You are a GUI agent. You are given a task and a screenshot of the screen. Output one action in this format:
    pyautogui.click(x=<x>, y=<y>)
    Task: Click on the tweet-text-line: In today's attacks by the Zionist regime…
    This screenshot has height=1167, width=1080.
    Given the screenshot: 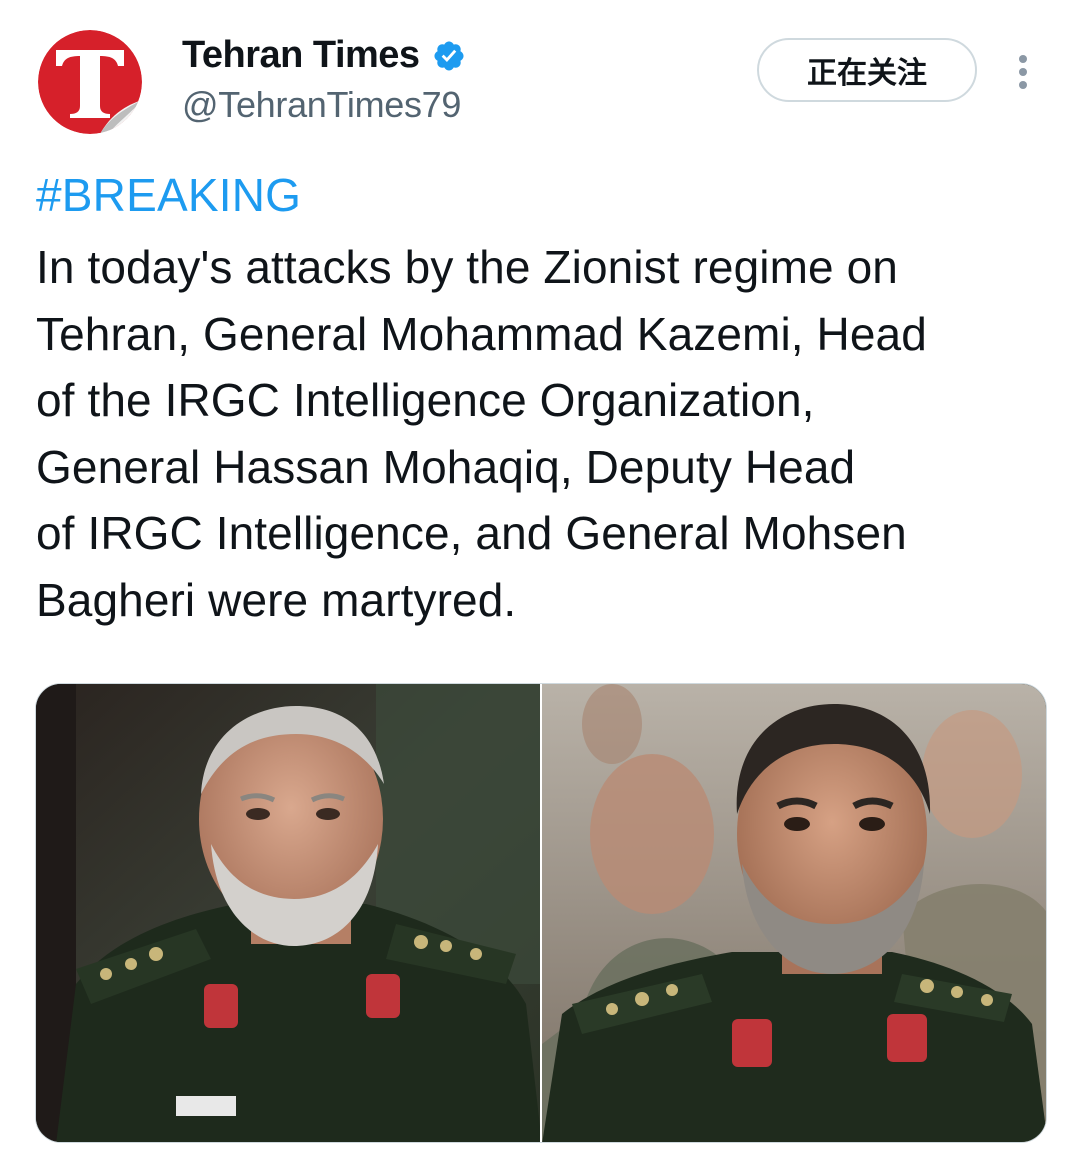 What is the action you would take?
    pyautogui.click(x=467, y=267)
    